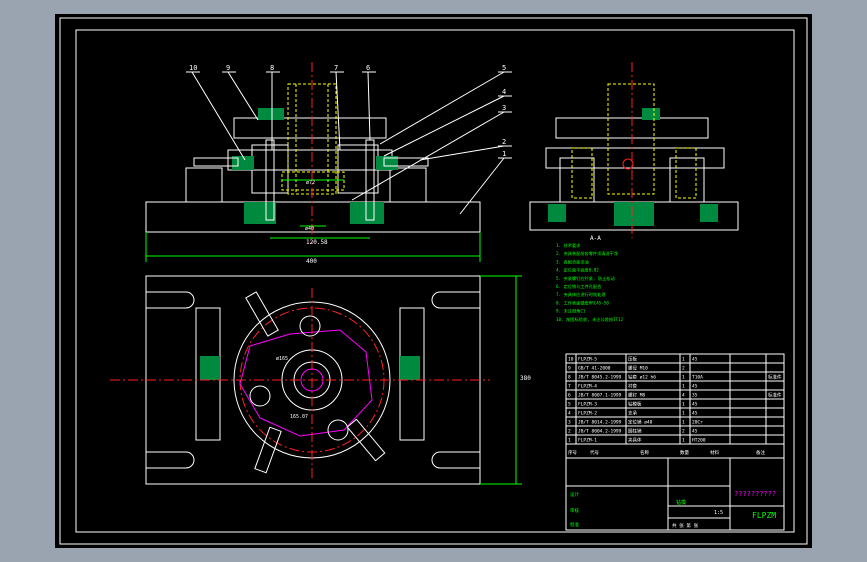 Image resolution: width=867 pixels, height=562 pixels. I want to click on bom-cell-no: 3, so click(569, 423).